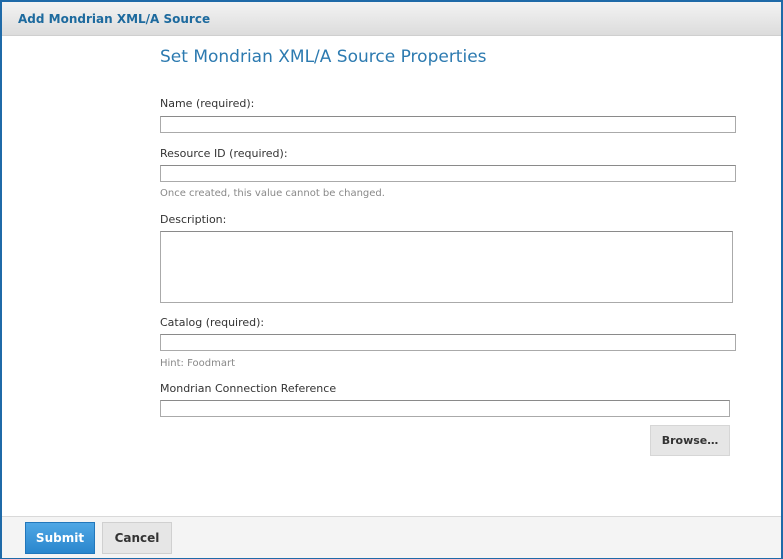  Describe the element at coordinates (448, 342) in the screenshot. I see `catalog-input` at that location.